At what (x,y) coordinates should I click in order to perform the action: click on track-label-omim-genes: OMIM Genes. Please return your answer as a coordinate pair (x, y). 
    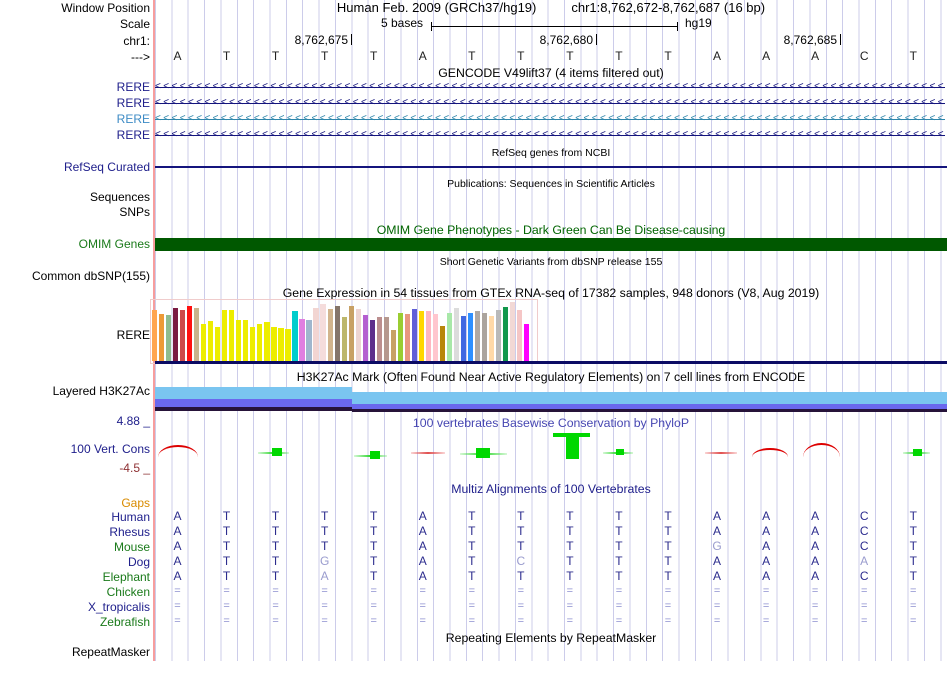
    Looking at the image, I should click on (75, 244).